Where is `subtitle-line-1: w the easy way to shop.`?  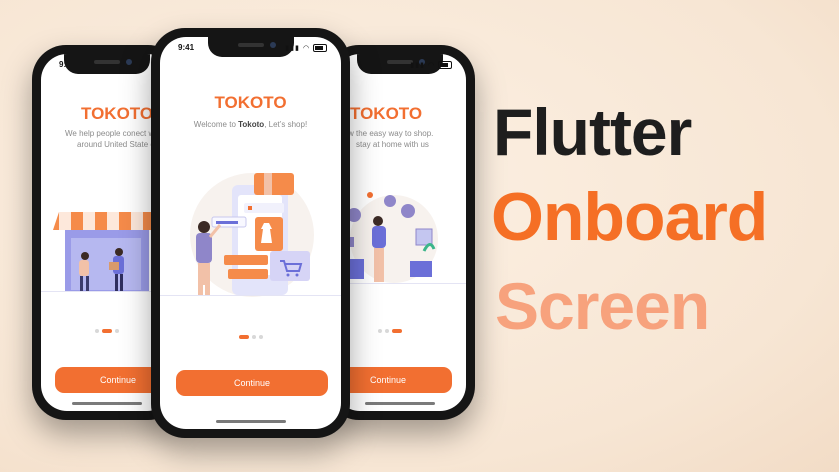
subtitle-line-1: w the easy way to shop. is located at coordinates (391, 133).